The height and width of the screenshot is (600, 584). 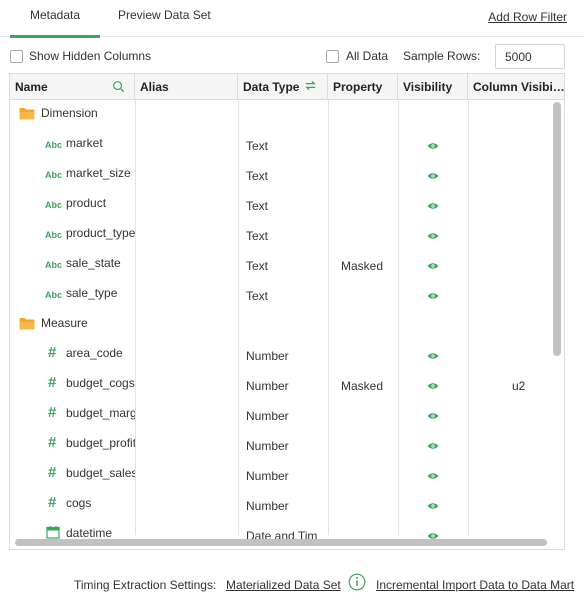 I want to click on all-data-label: All Data, so click(x=367, y=56).